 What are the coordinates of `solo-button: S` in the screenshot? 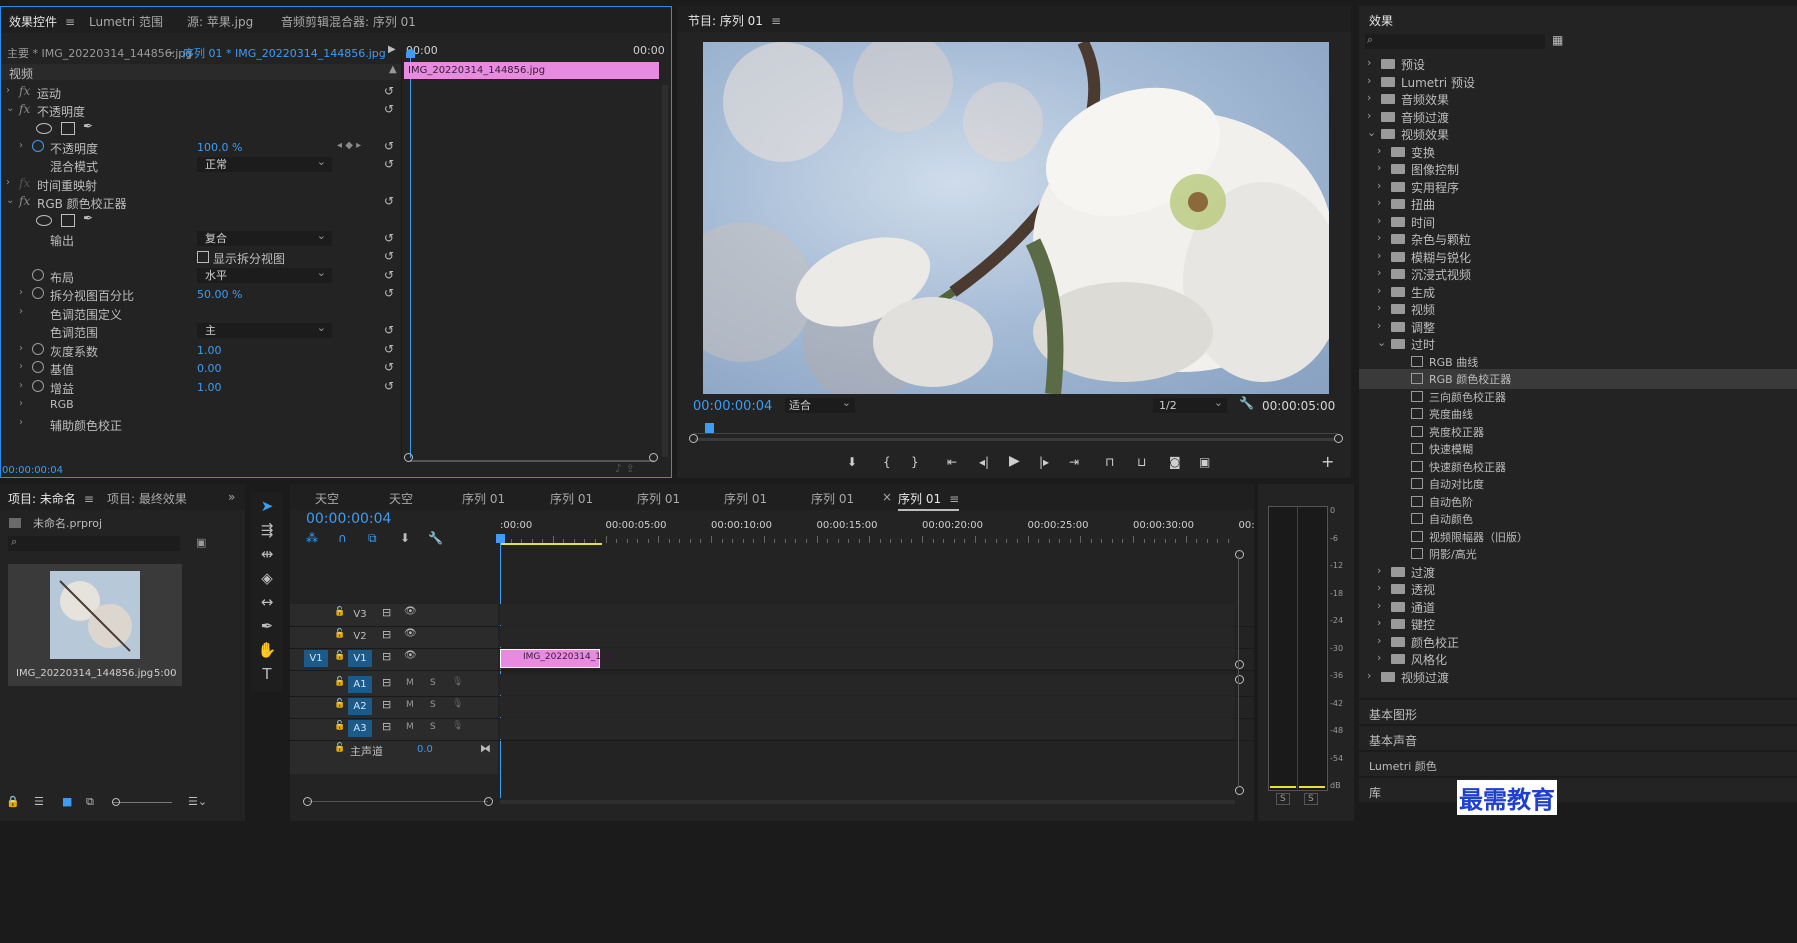 It's located at (433, 683).